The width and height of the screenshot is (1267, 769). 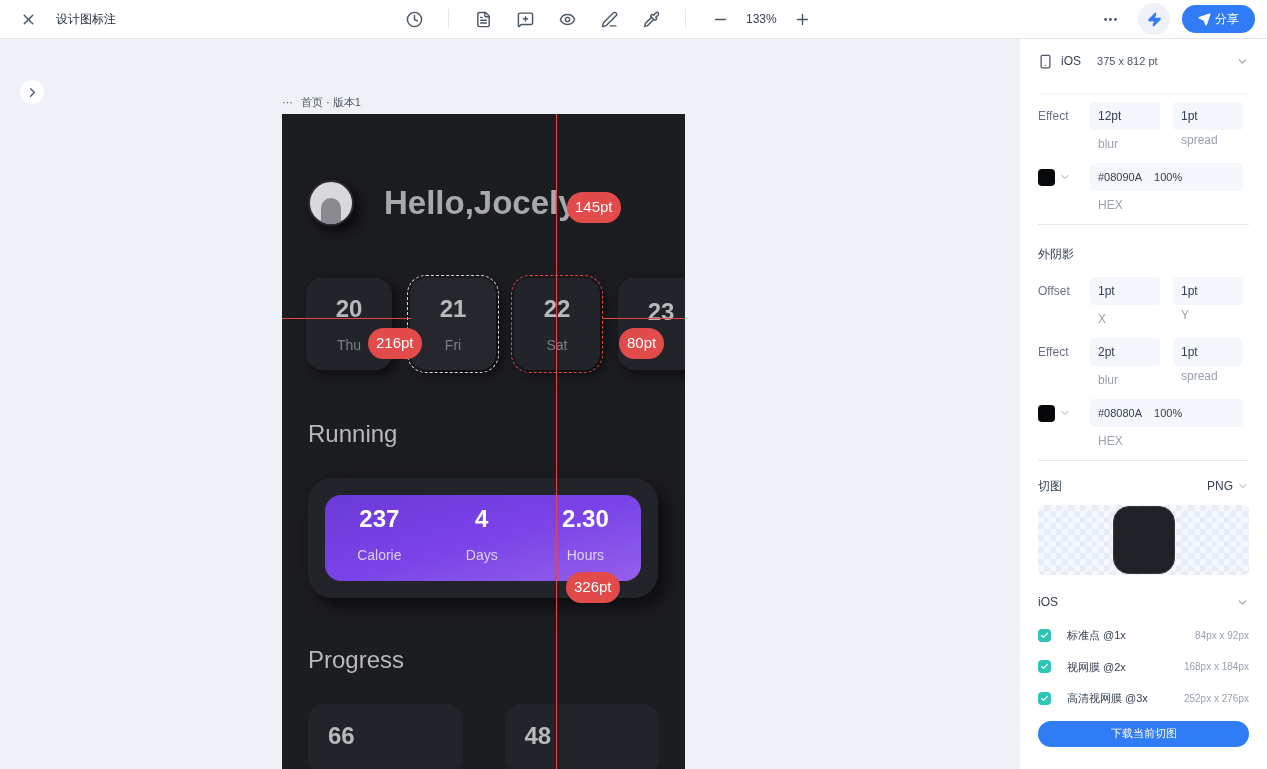 I want to click on export-scale: 视网膜 @2x, so click(x=1096, y=667).